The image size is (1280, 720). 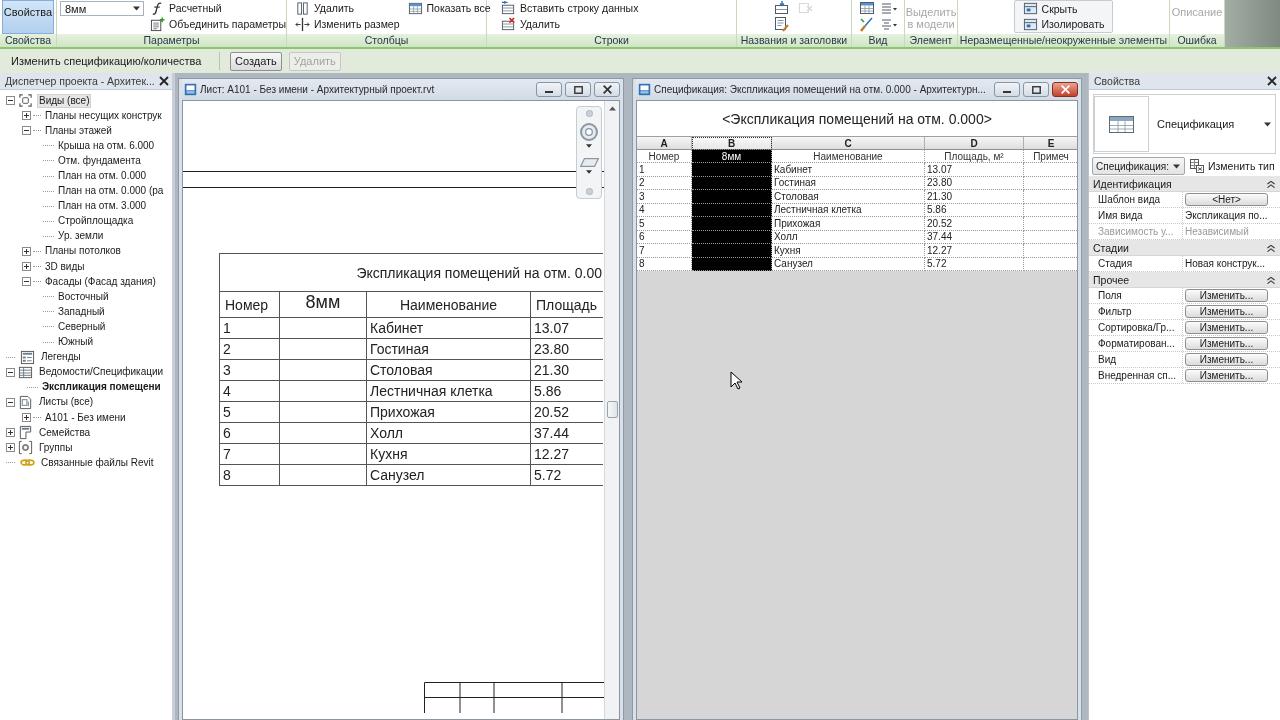 I want to click on toolbar-button: Создать, so click(x=256, y=61).